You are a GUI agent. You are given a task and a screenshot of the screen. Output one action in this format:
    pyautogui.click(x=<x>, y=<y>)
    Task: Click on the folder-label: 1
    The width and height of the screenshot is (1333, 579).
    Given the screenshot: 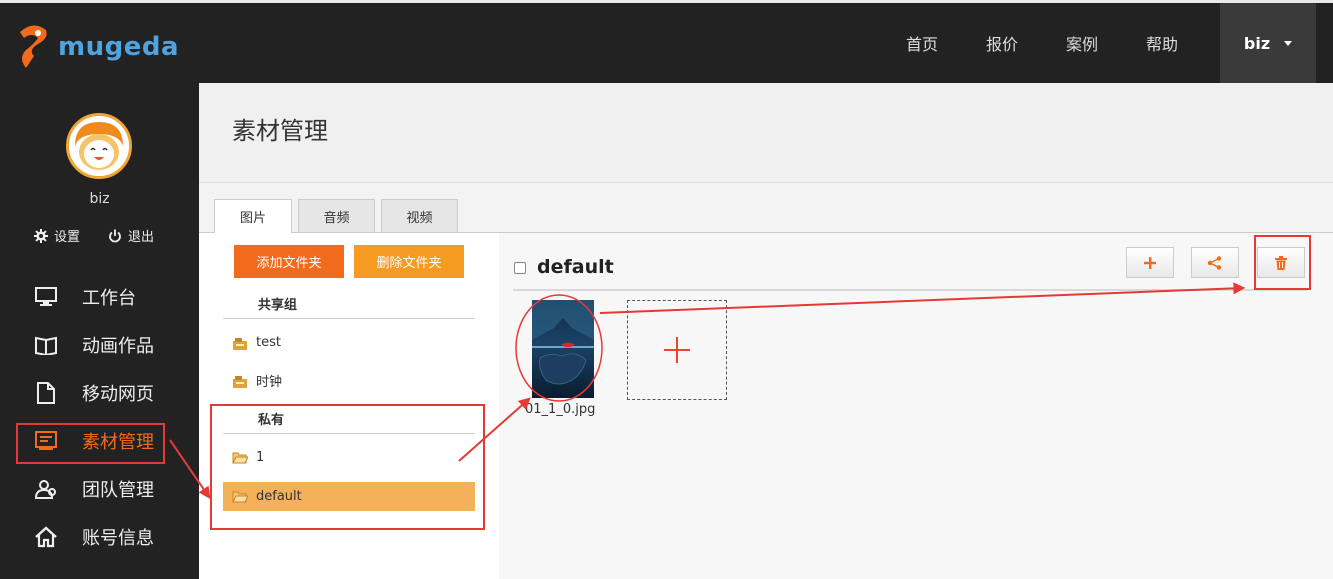 What is the action you would take?
    pyautogui.click(x=260, y=457)
    